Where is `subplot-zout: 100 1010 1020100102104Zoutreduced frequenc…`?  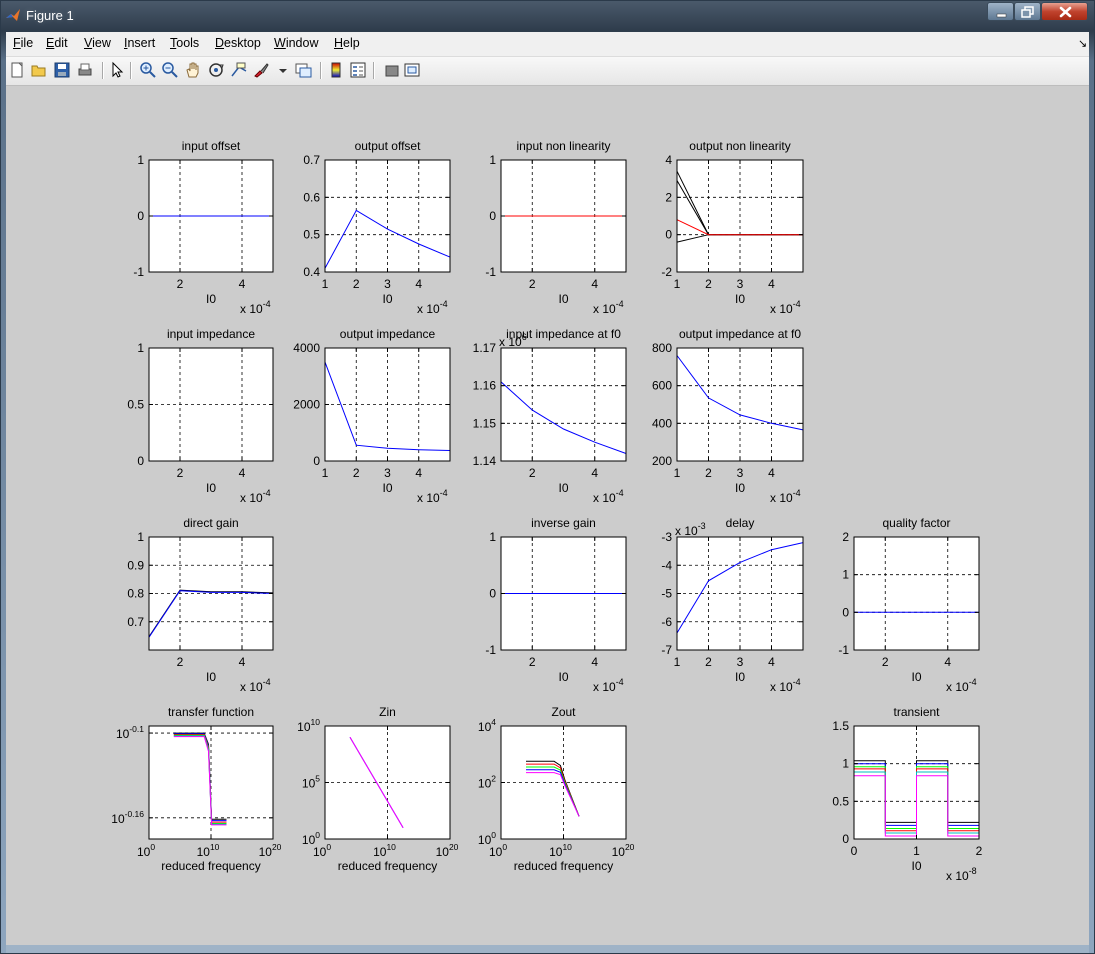
subplot-zout: 100 1010 1020100102104Zoutreduced frequenc… is located at coordinates (556, 789).